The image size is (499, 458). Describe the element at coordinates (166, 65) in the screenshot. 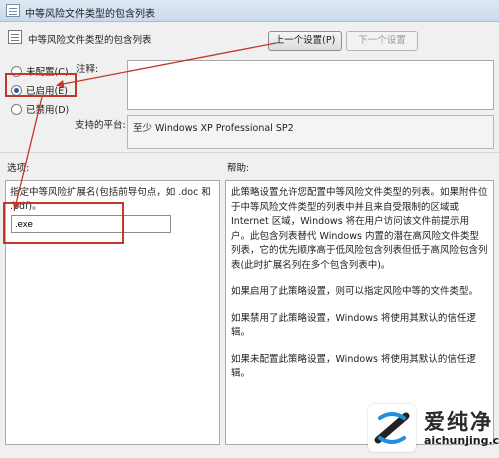

I see `arrow-to-enabled` at that location.